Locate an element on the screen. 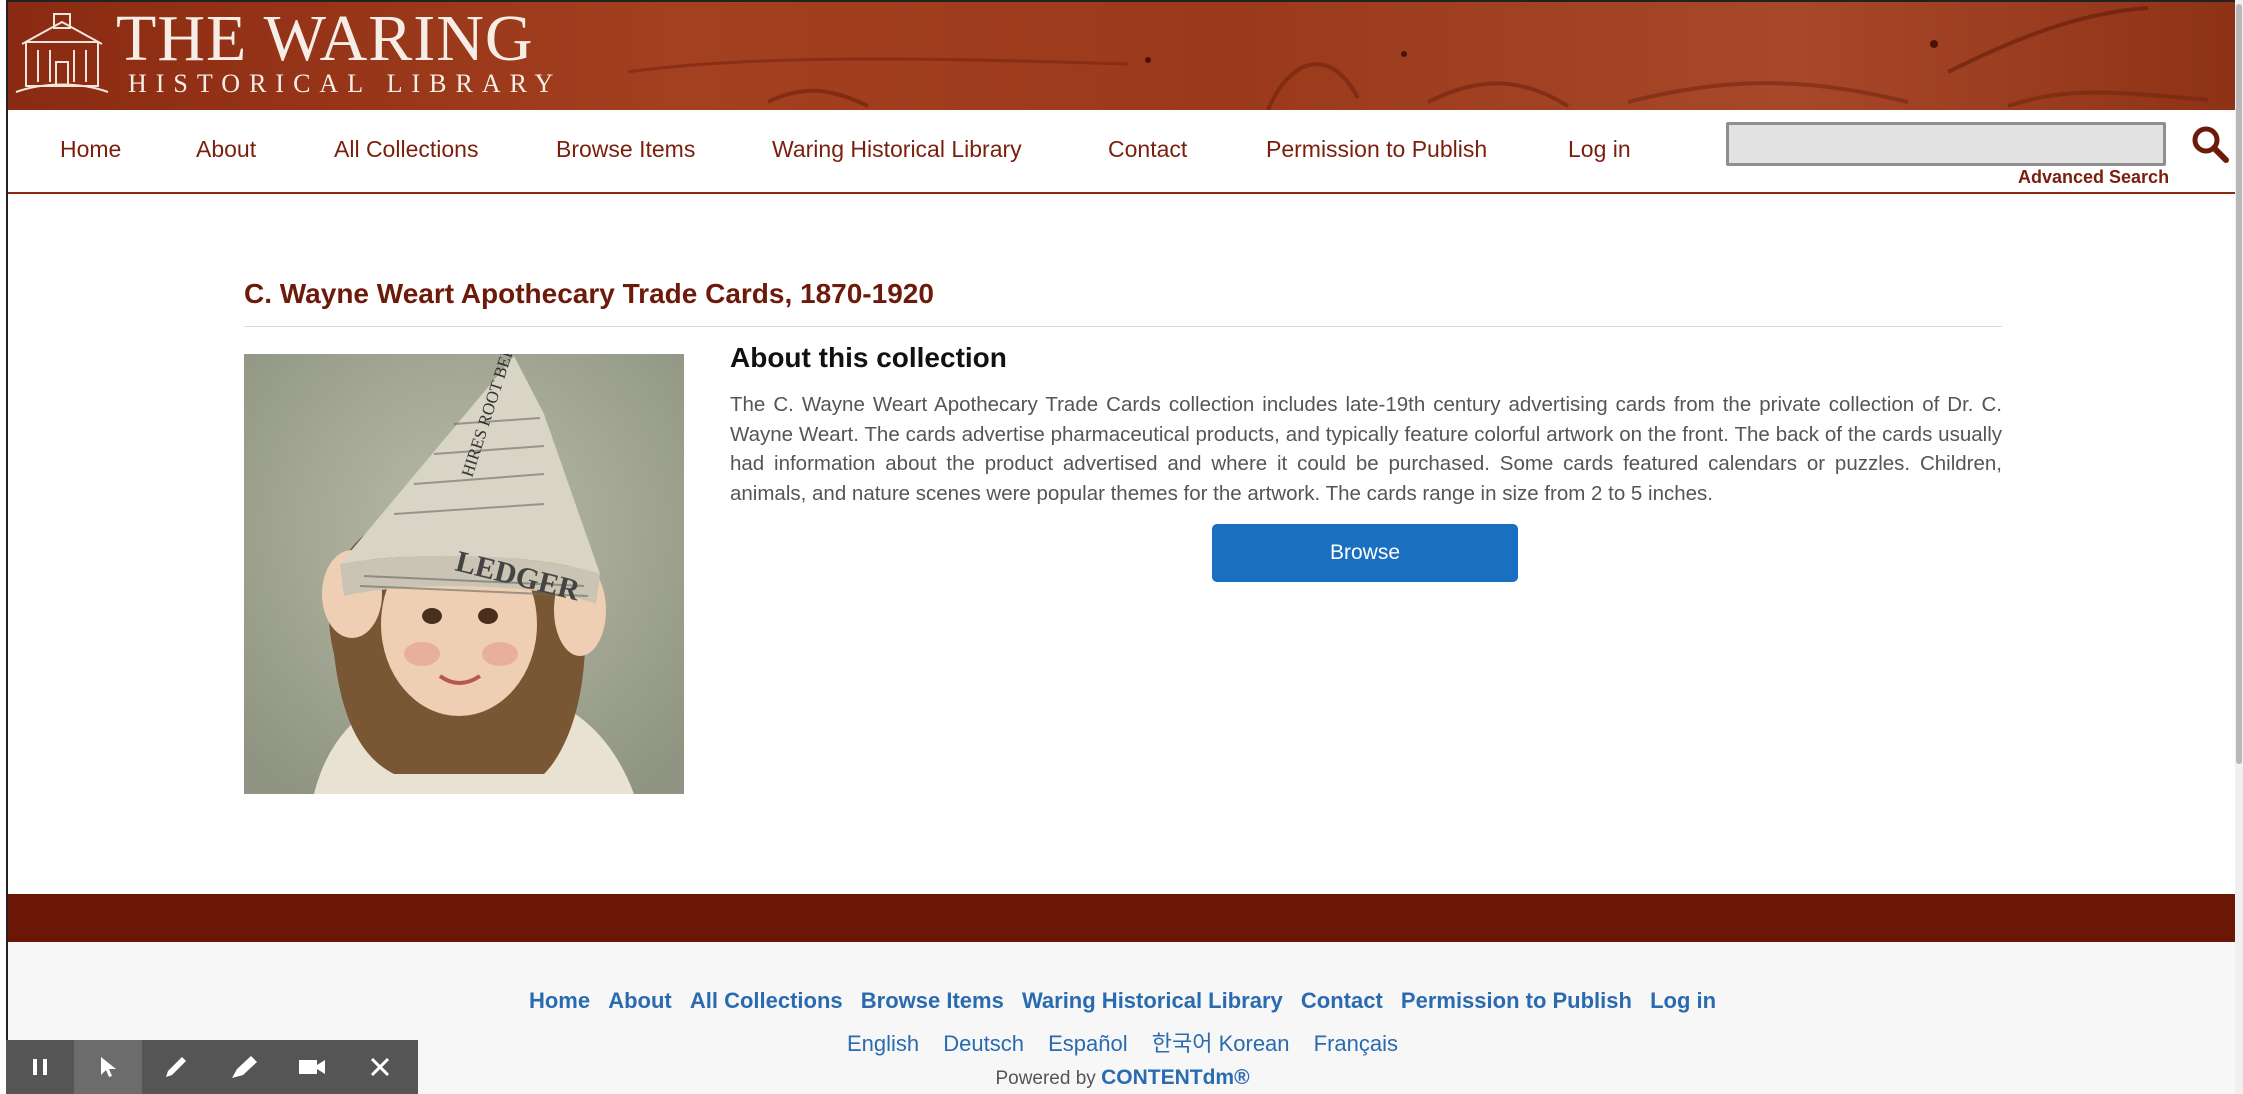 The width and height of the screenshot is (2243, 1094). logo-title: THE WARING is located at coordinates (325, 38).